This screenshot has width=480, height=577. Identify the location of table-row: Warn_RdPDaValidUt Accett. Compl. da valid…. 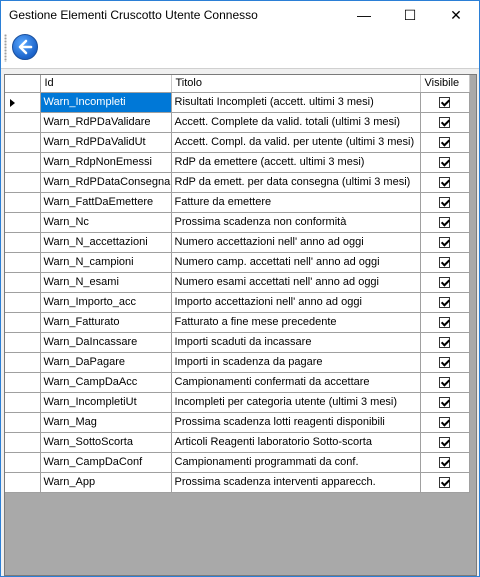
(237, 142).